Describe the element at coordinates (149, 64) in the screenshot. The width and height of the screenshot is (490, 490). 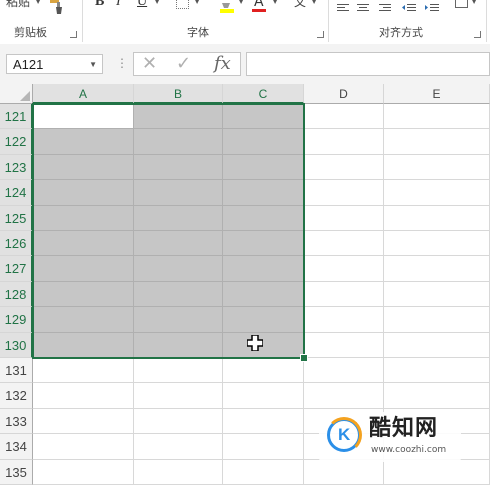
I see `cancel-icon: ✕` at that location.